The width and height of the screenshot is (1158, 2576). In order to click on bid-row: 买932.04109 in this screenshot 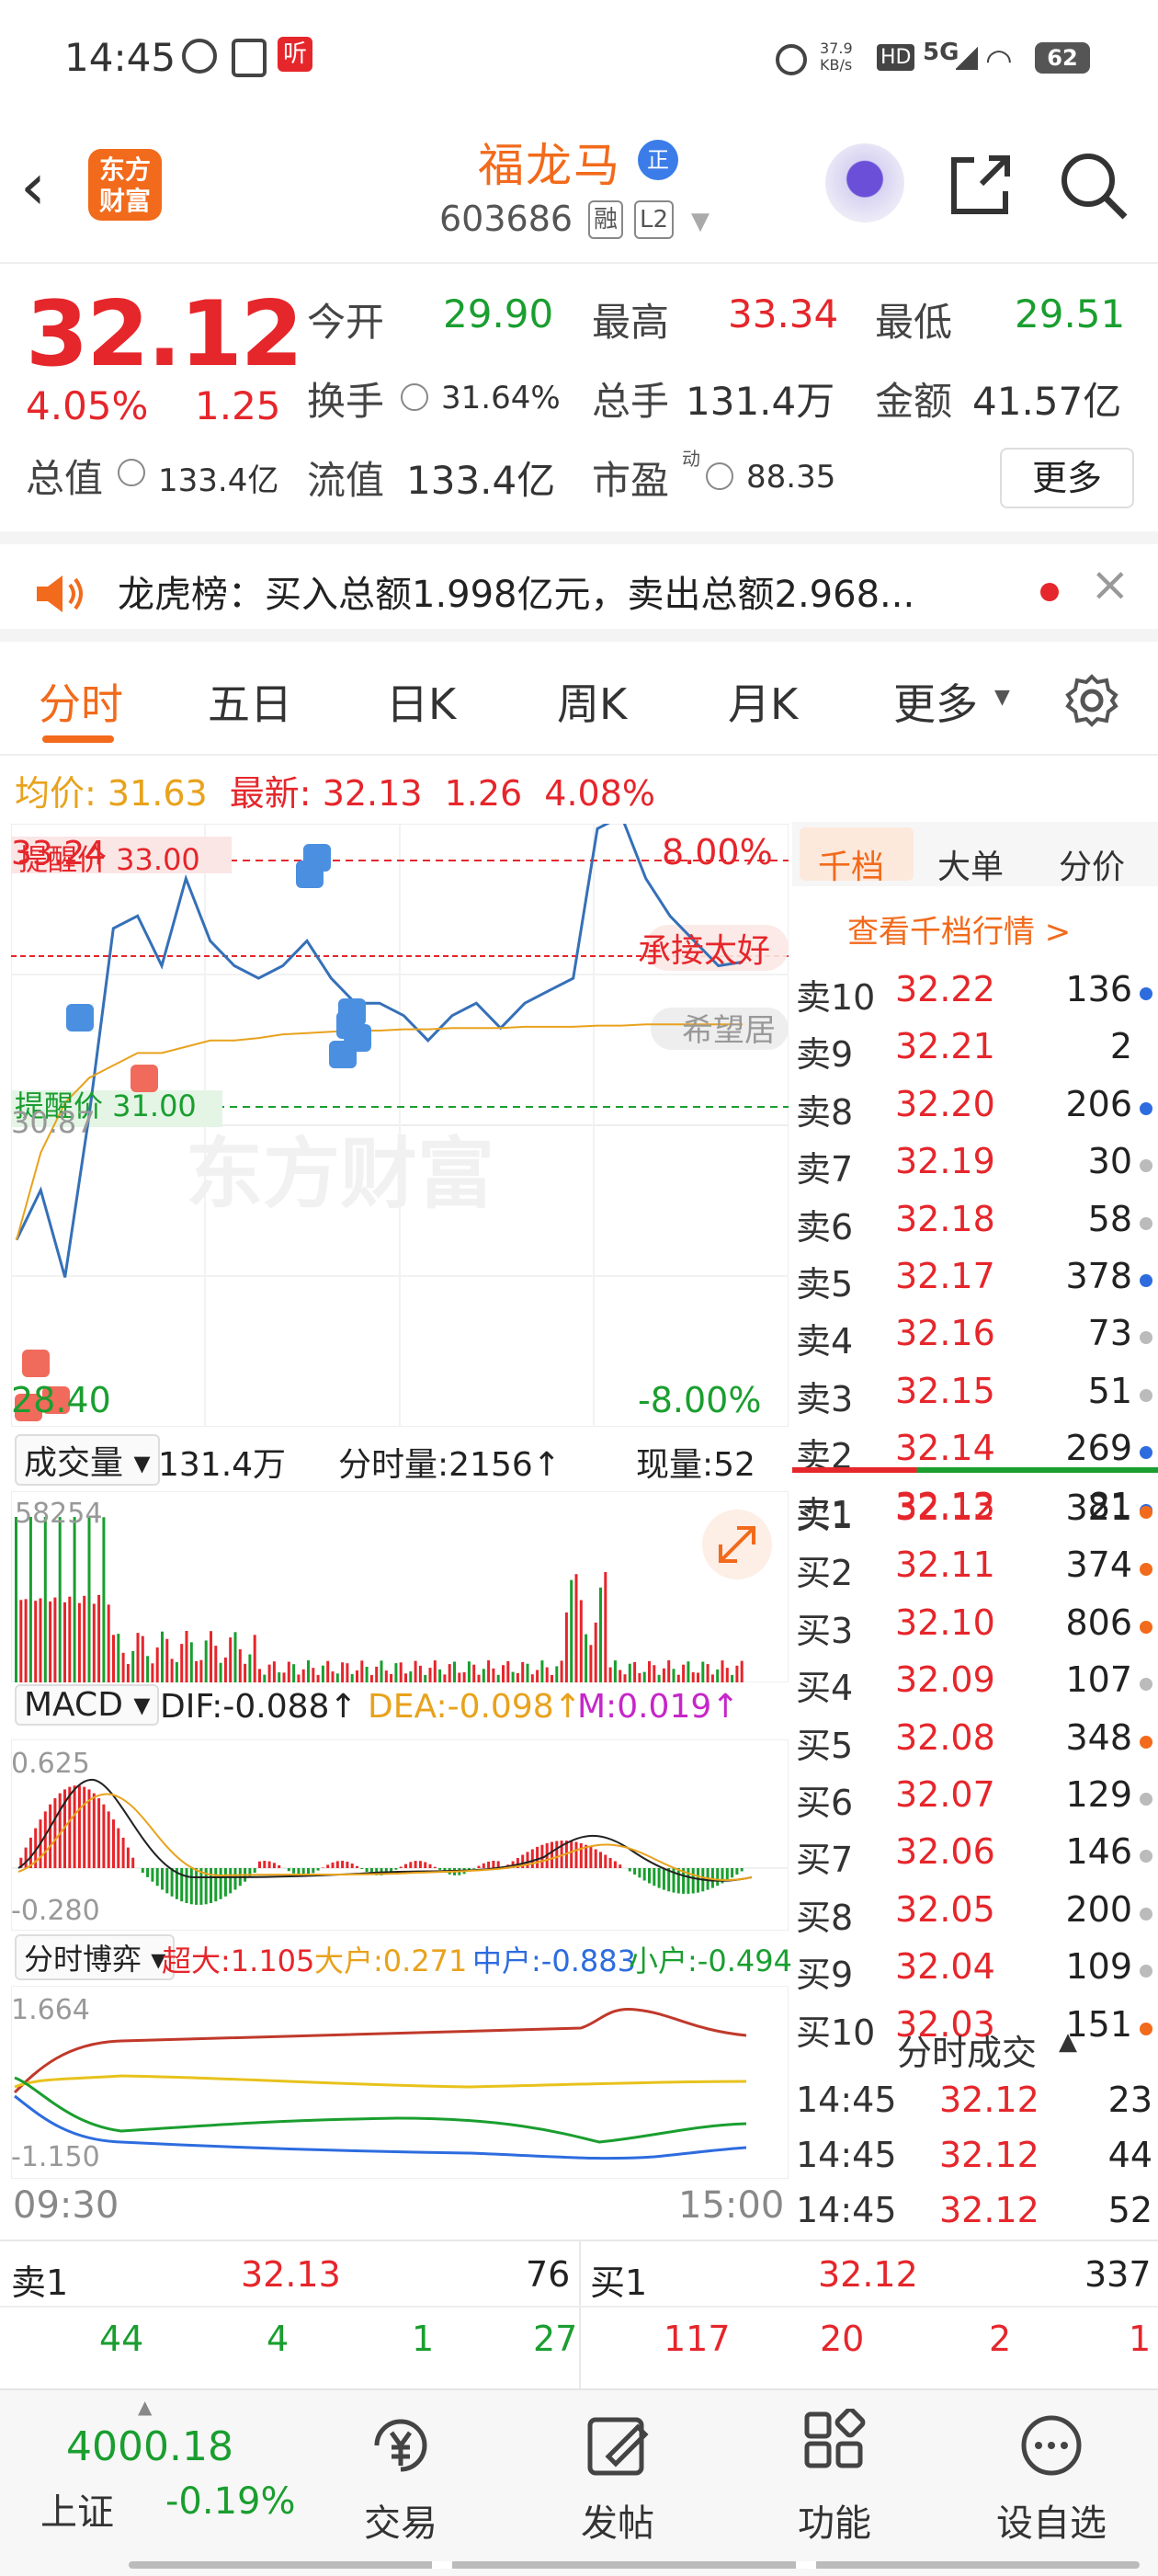, I will do `click(975, 1972)`.